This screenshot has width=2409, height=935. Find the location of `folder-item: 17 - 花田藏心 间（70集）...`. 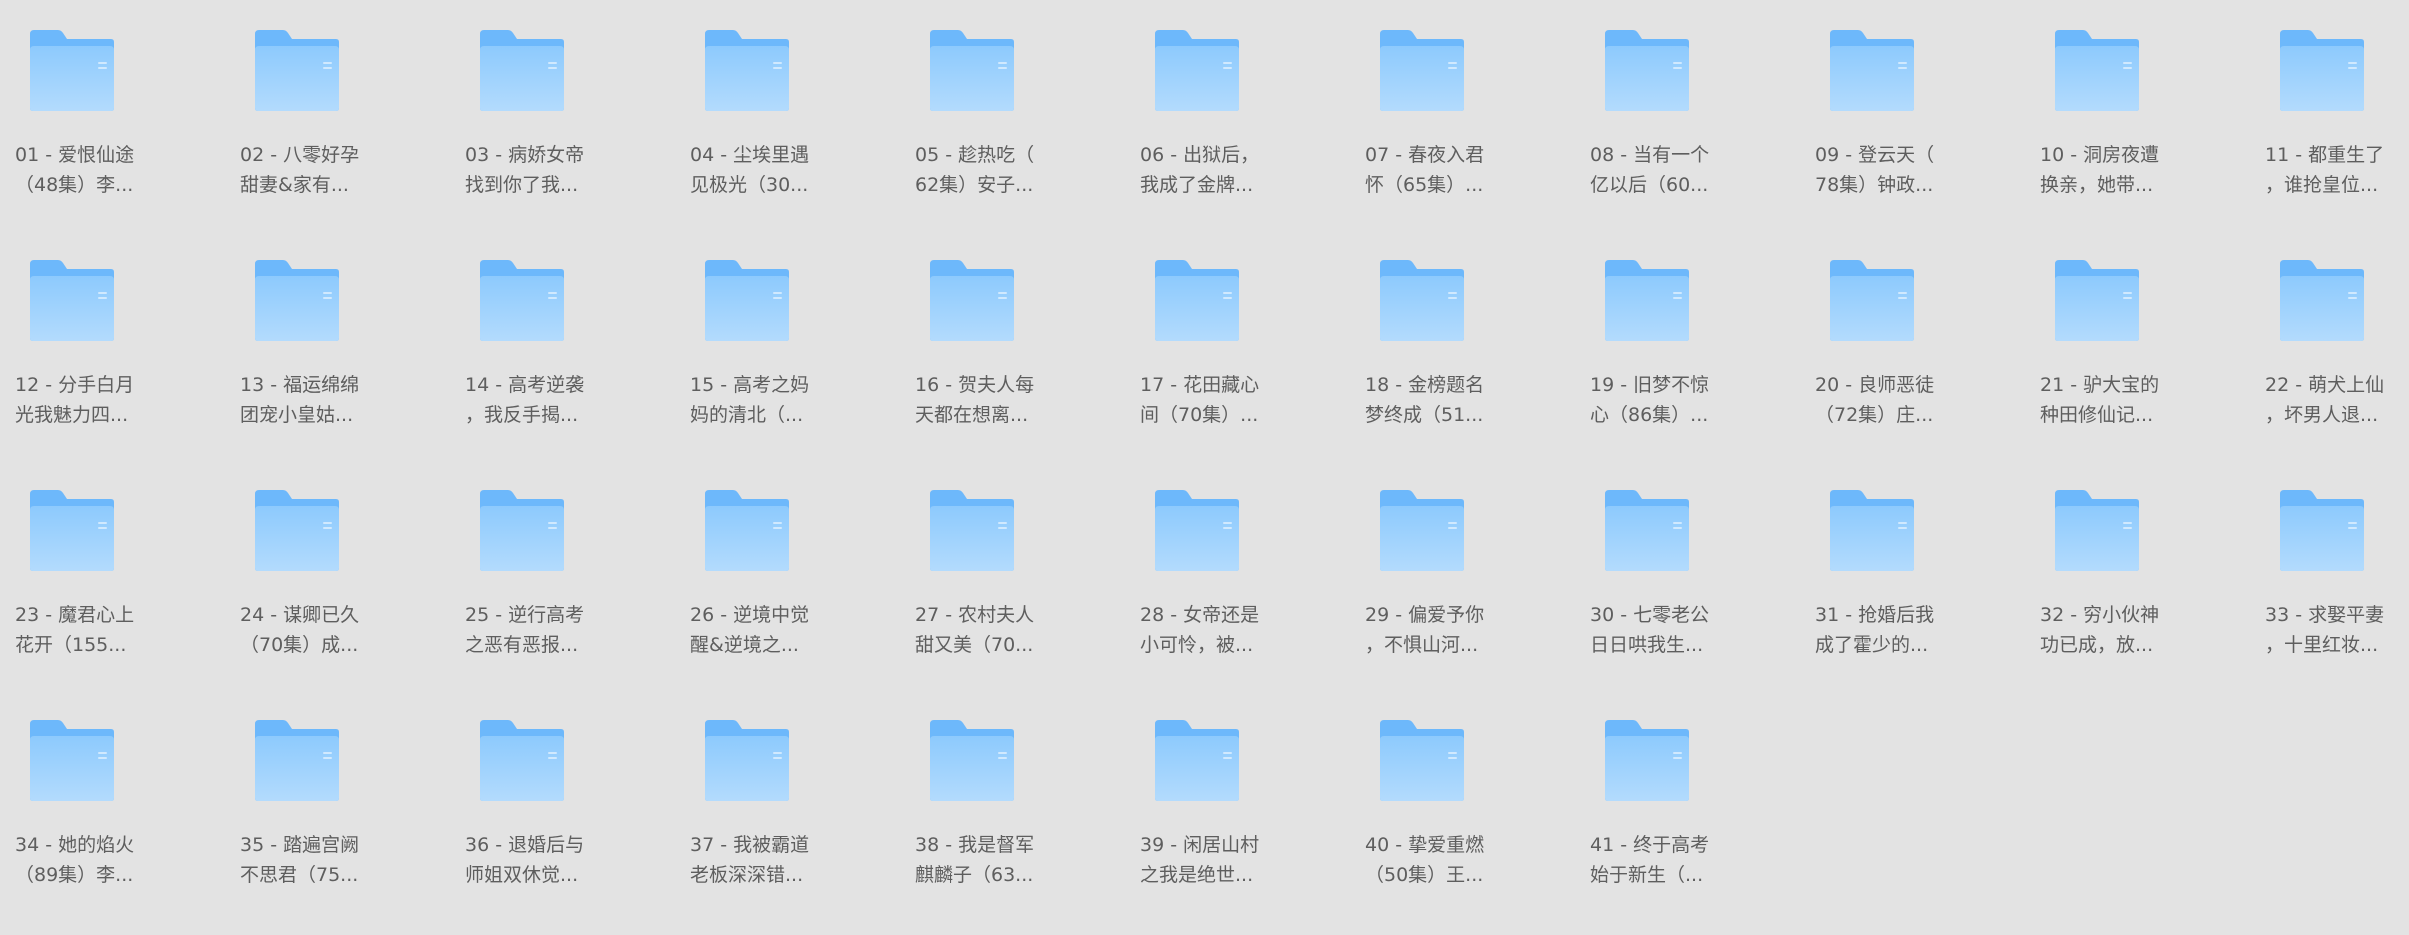

folder-item: 17 - 花田藏心 间（70集）... is located at coordinates (1240, 330).